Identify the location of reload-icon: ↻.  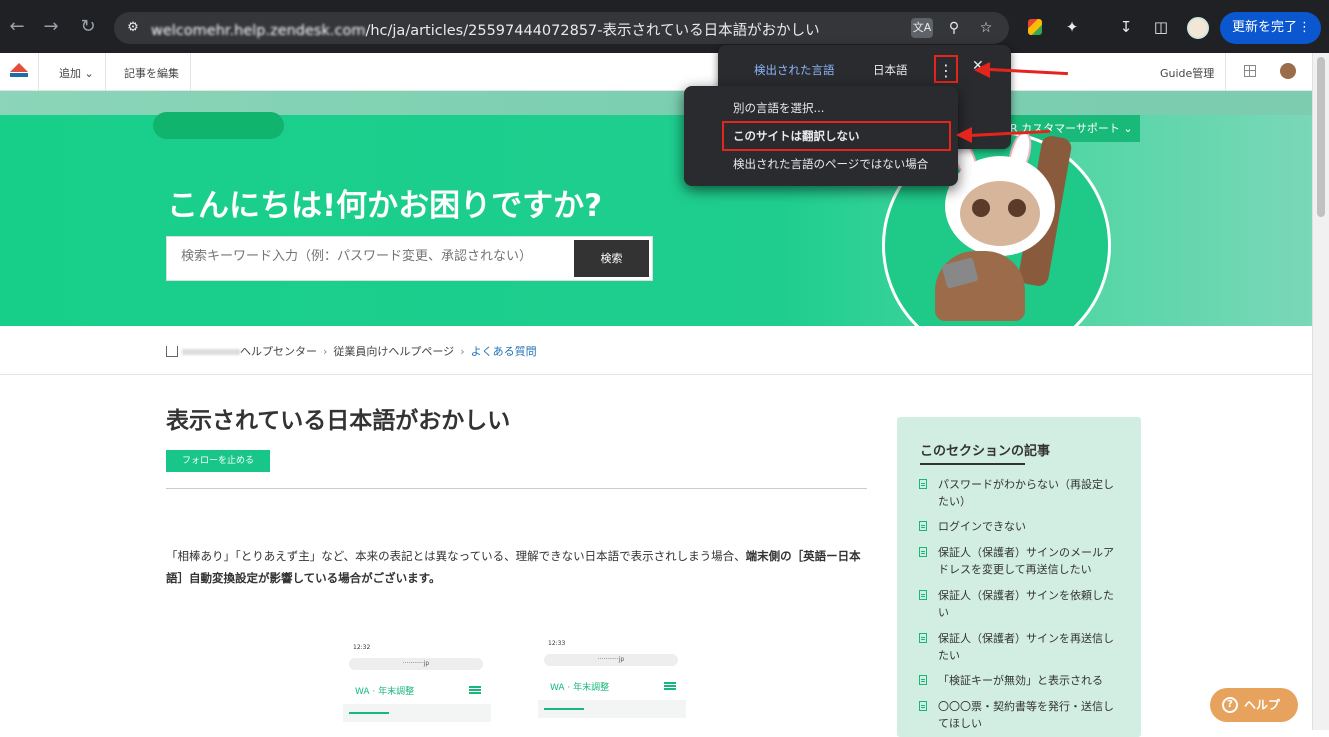
(88, 27).